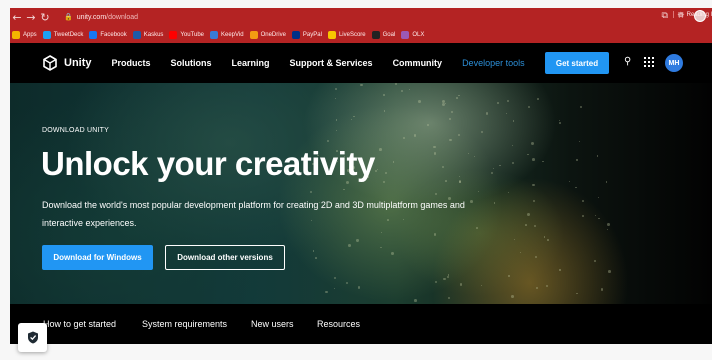 Image resolution: width=712 pixels, height=360 pixels. I want to click on bookmark-label: LiveScore, so click(352, 34).